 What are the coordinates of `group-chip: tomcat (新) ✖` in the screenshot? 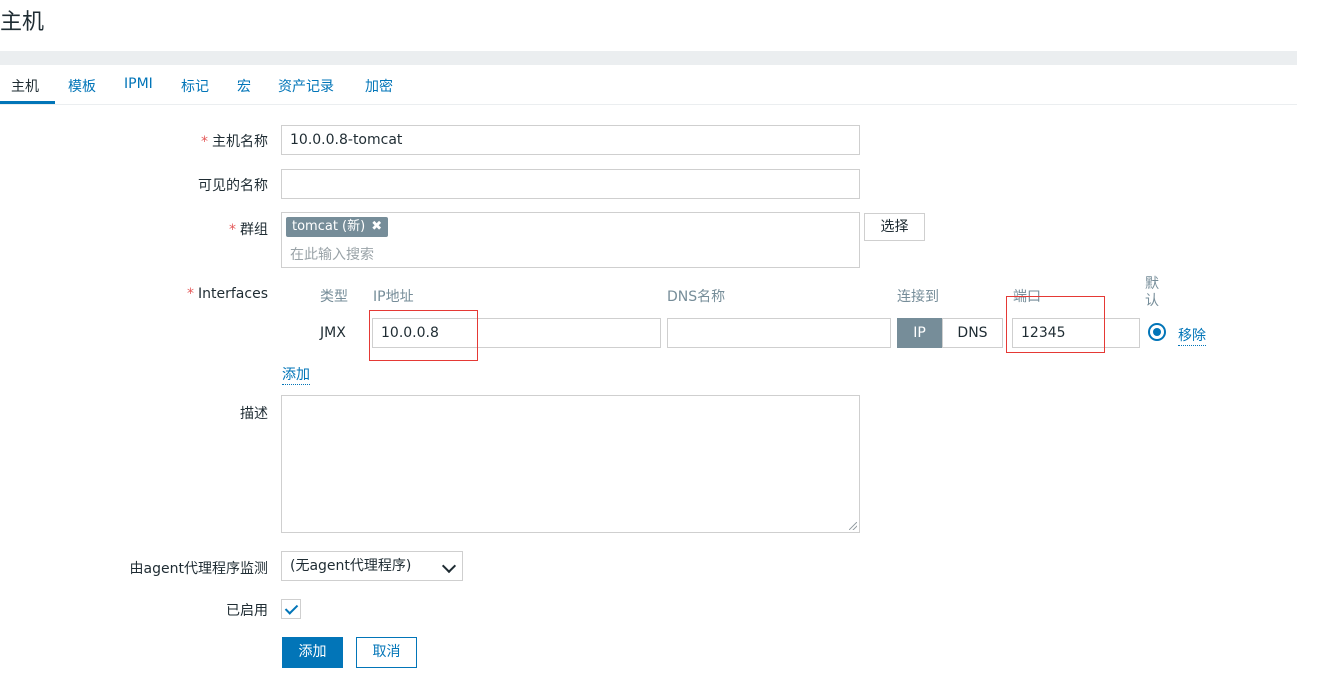 It's located at (337, 227).